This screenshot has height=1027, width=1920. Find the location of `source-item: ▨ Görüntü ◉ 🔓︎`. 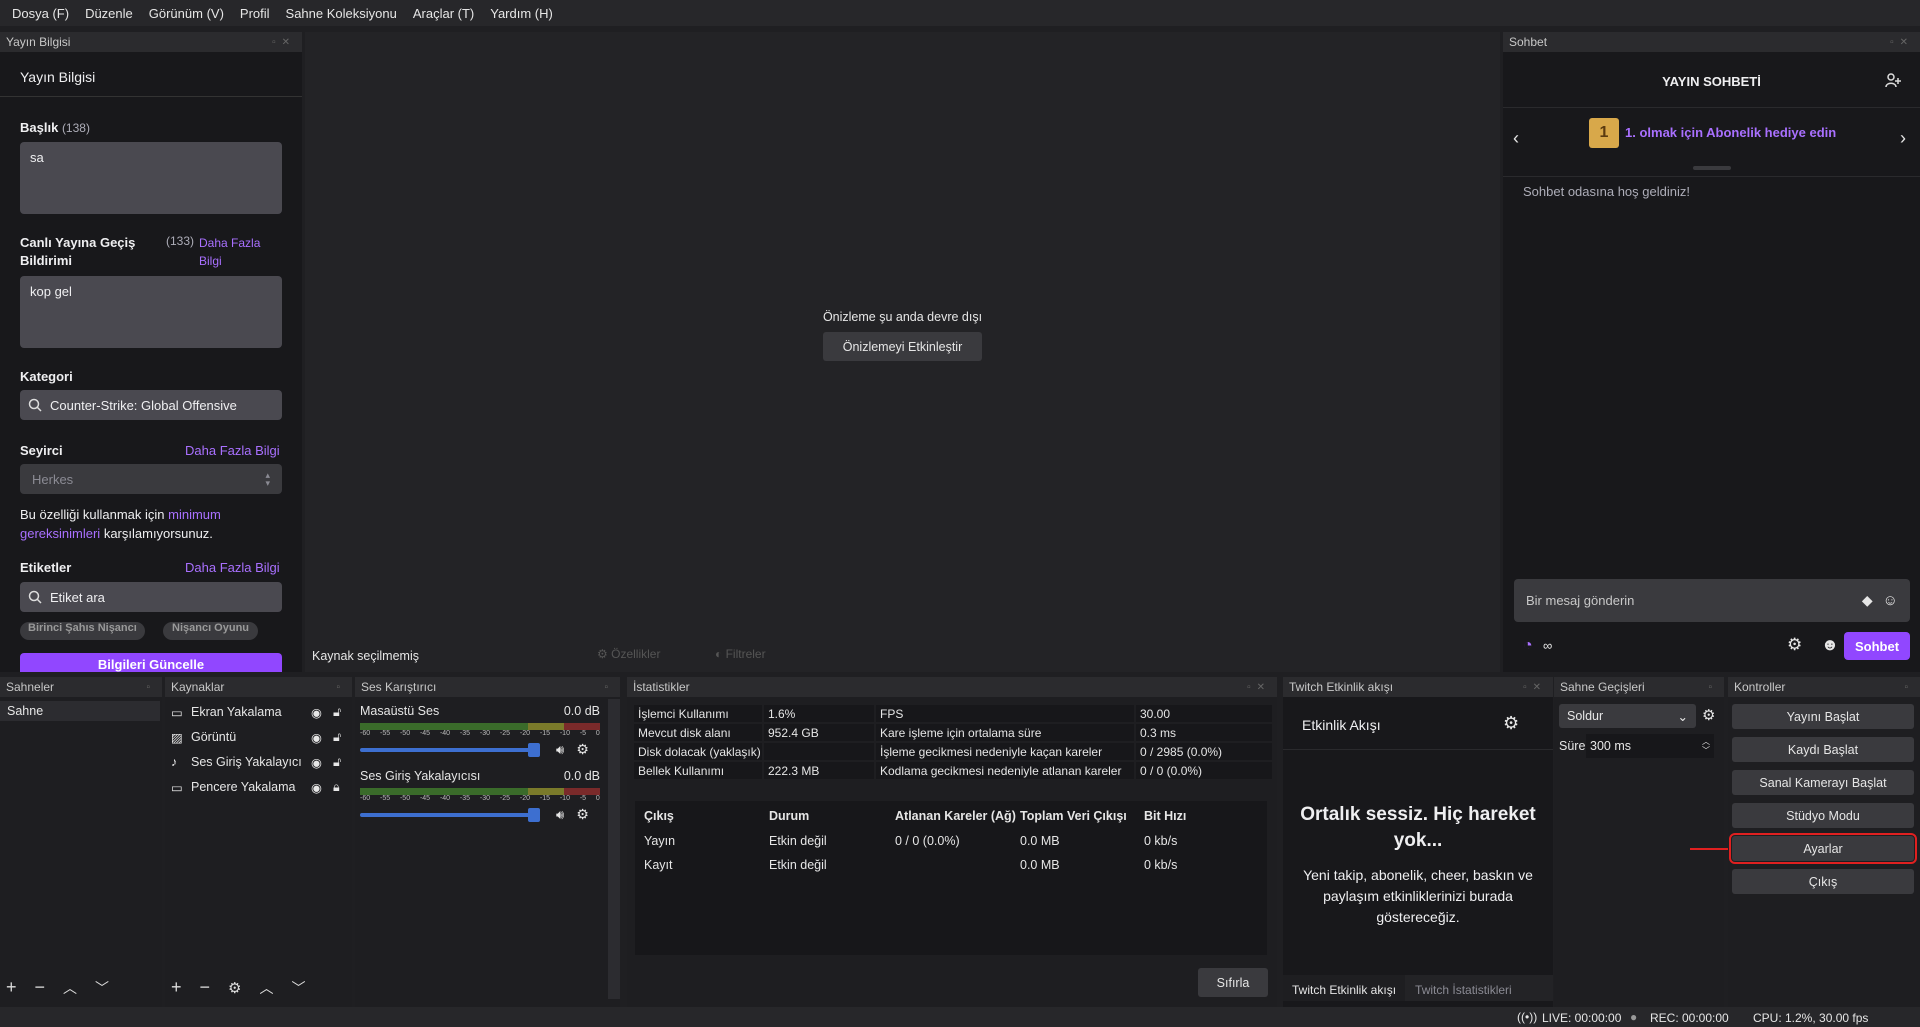

source-item: ▨ Görüntü ◉ 🔓︎ is located at coordinates (261, 737).